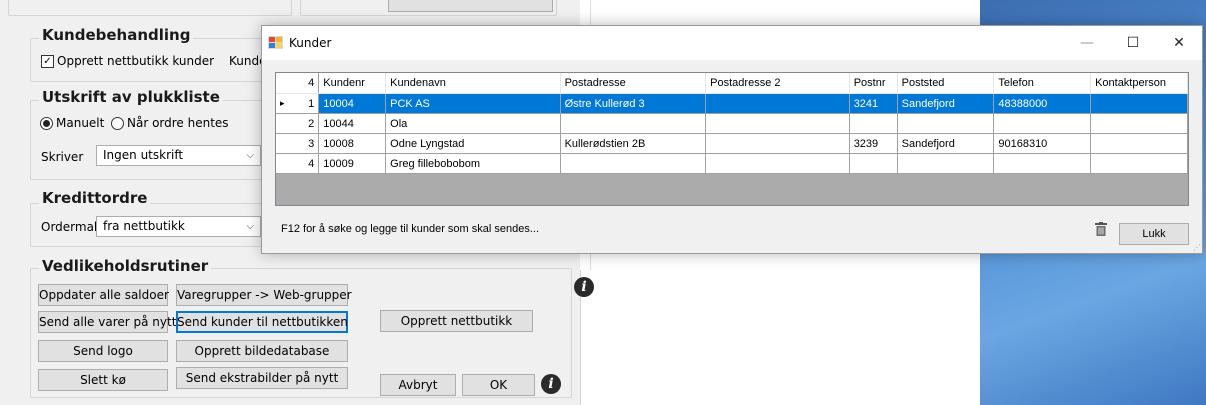 The width and height of the screenshot is (1206, 405). Describe the element at coordinates (125, 266) in the screenshot. I see `vedlikehold-title: Vedlikeholdsrutiner` at that location.